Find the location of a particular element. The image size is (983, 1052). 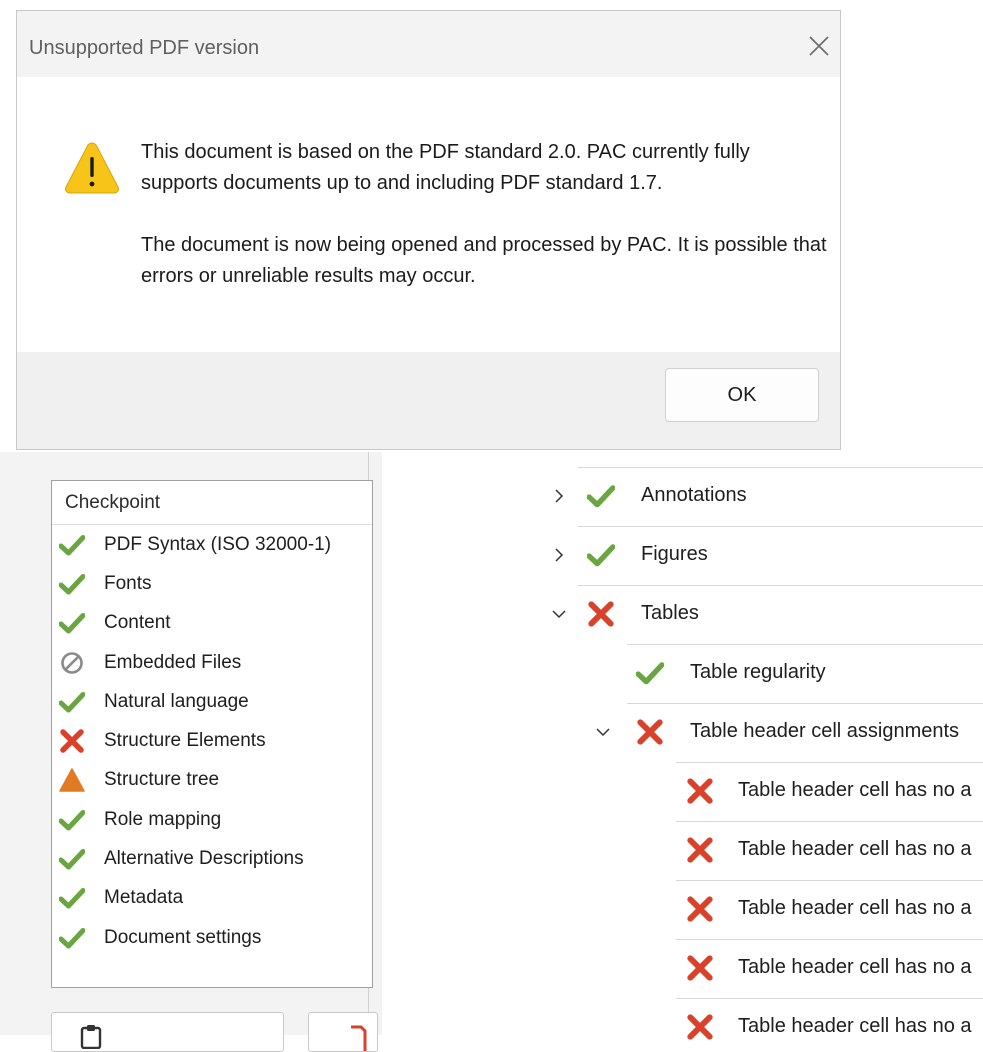

checkpoint-label: Alternative Descriptions is located at coordinates (204, 859).